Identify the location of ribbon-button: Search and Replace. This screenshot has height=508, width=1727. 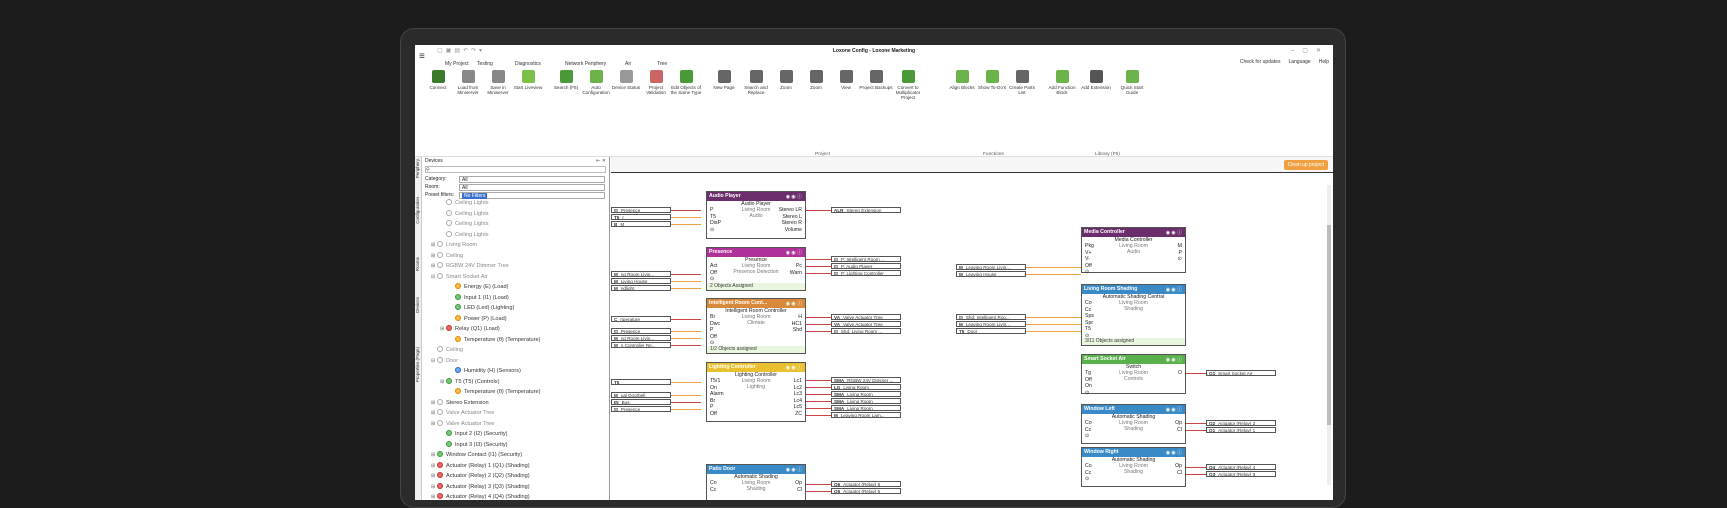
(756, 82).